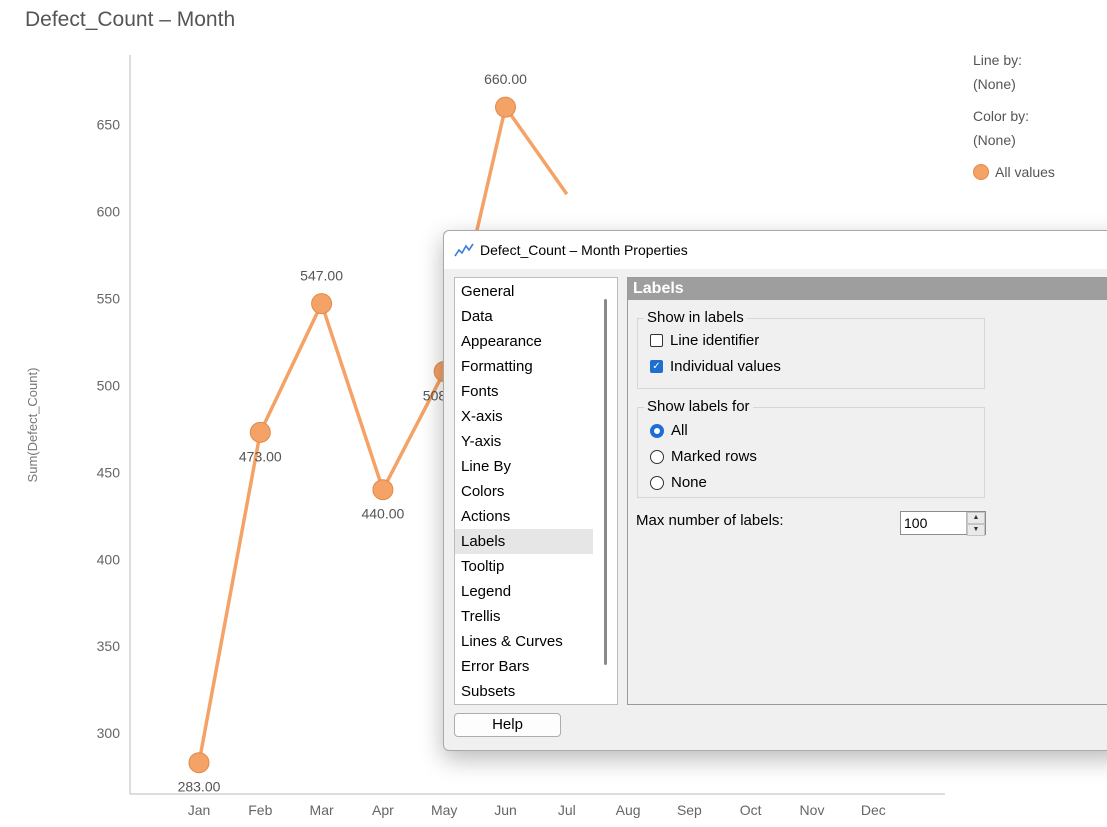 Image resolution: width=1107 pixels, height=827 pixels. What do you see at coordinates (710, 520) in the screenshot?
I see `max-labels-label: Max number of labels:` at bounding box center [710, 520].